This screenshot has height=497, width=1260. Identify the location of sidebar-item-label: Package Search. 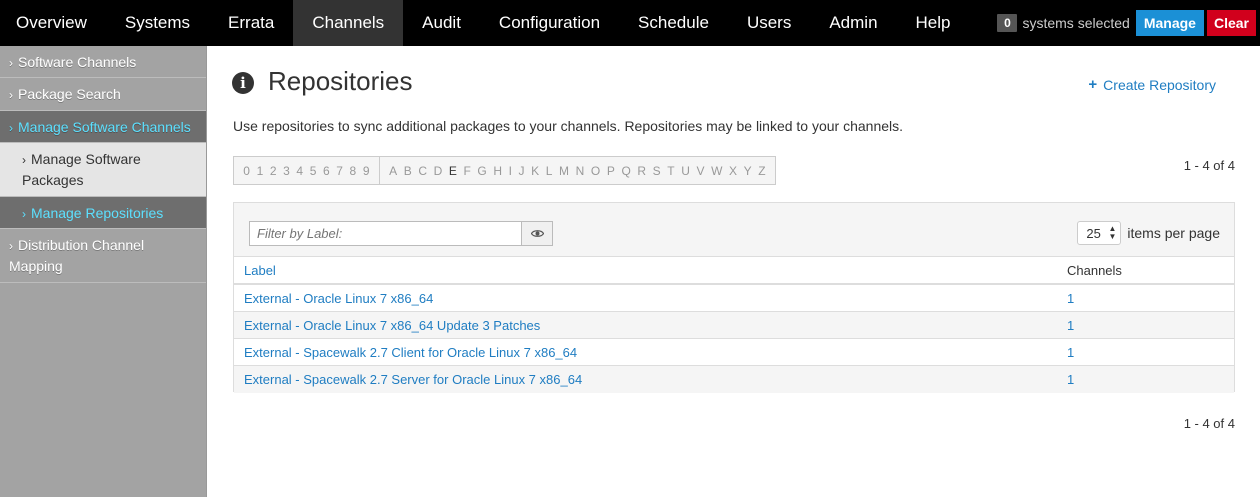
(69, 94).